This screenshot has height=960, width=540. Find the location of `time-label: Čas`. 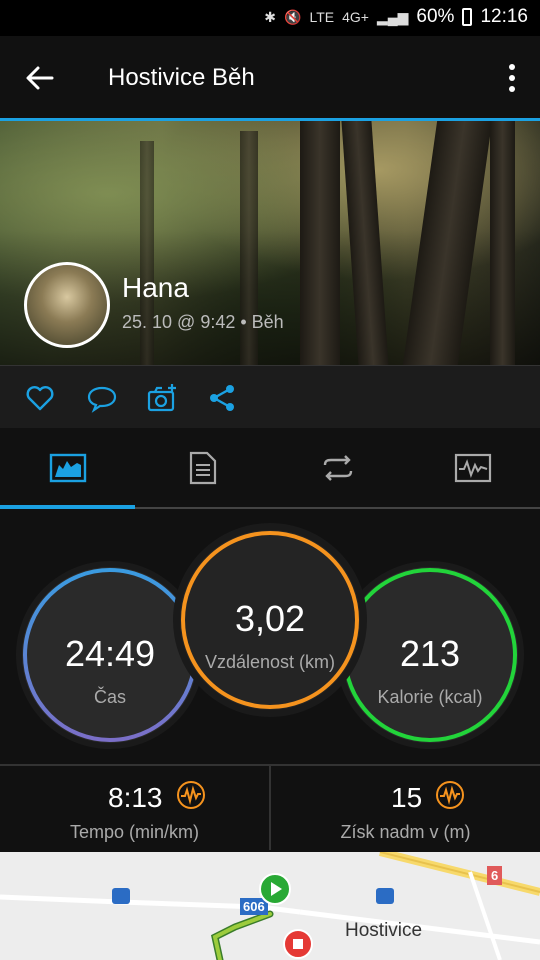

time-label: Čas is located at coordinates (109, 697).